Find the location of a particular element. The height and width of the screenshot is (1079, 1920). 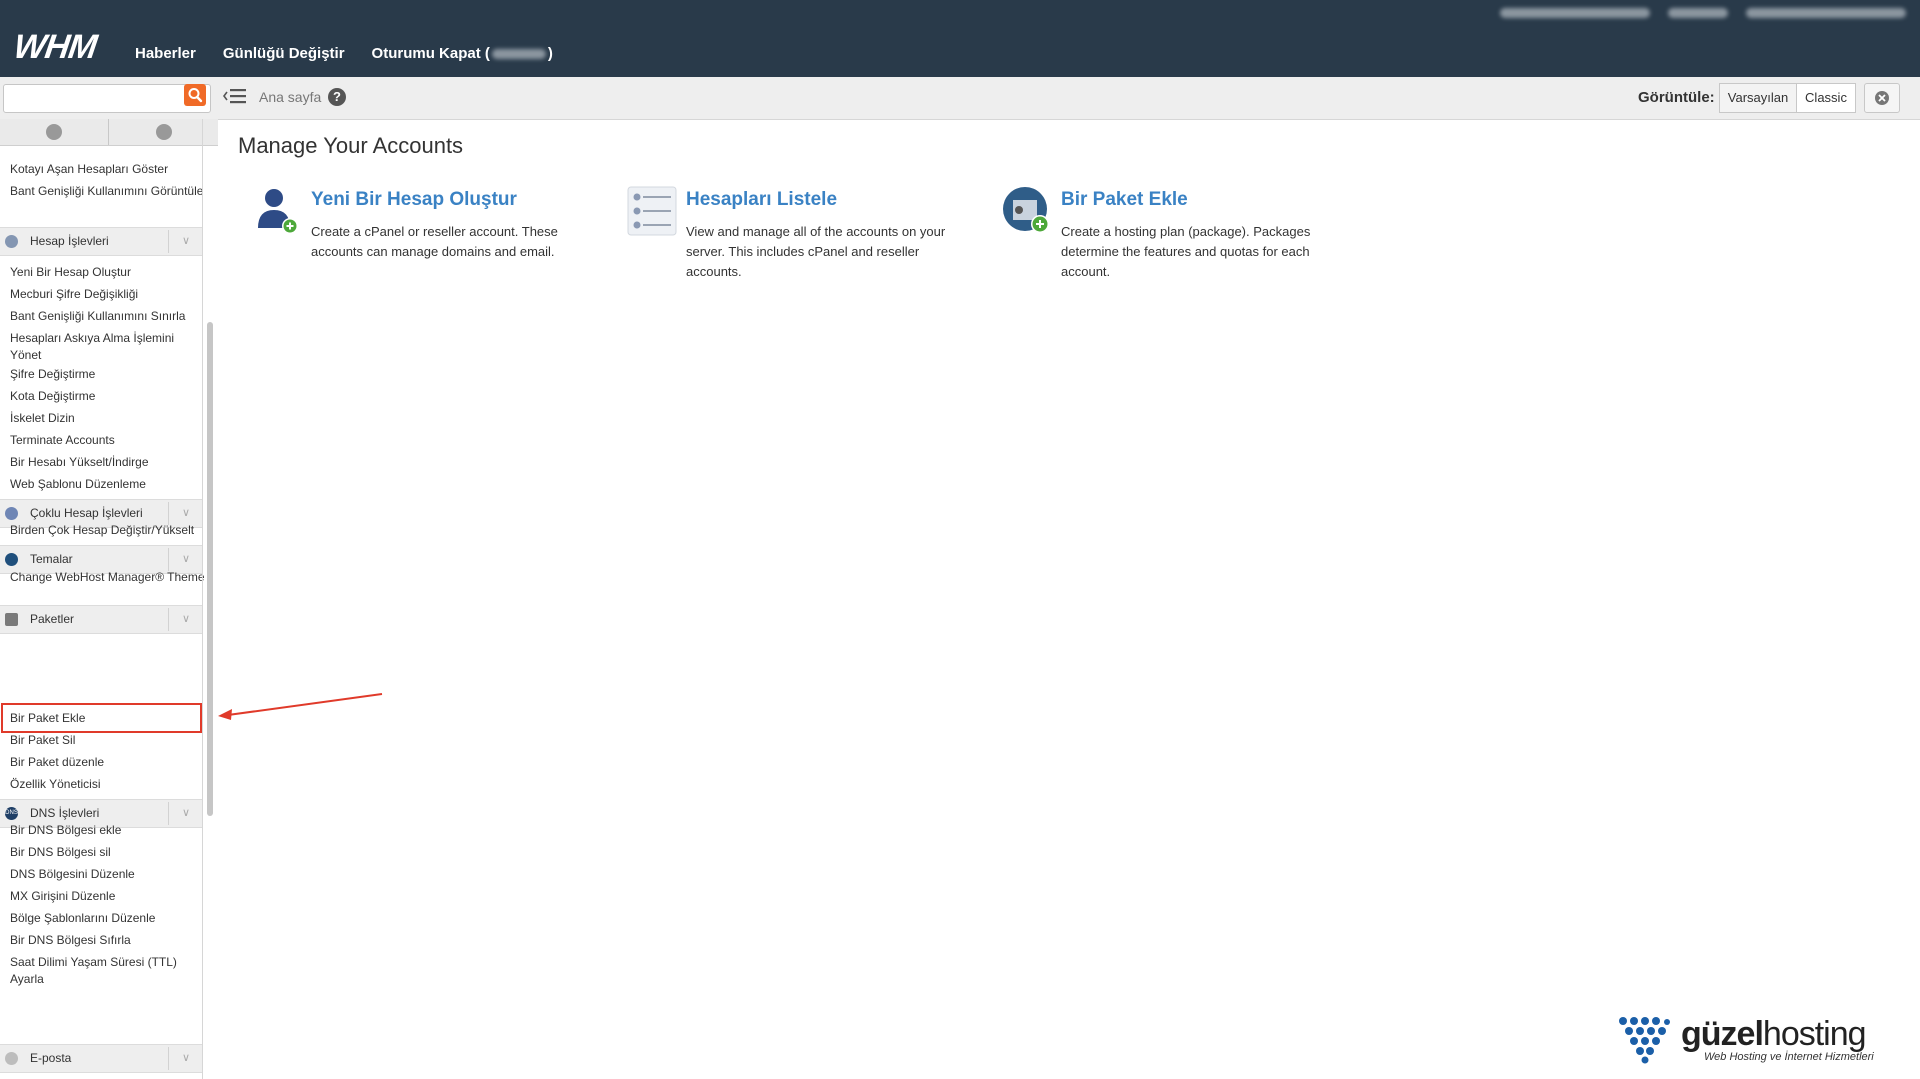

category-label: Çoklu Hesap İşlevleri is located at coordinates (86, 513).